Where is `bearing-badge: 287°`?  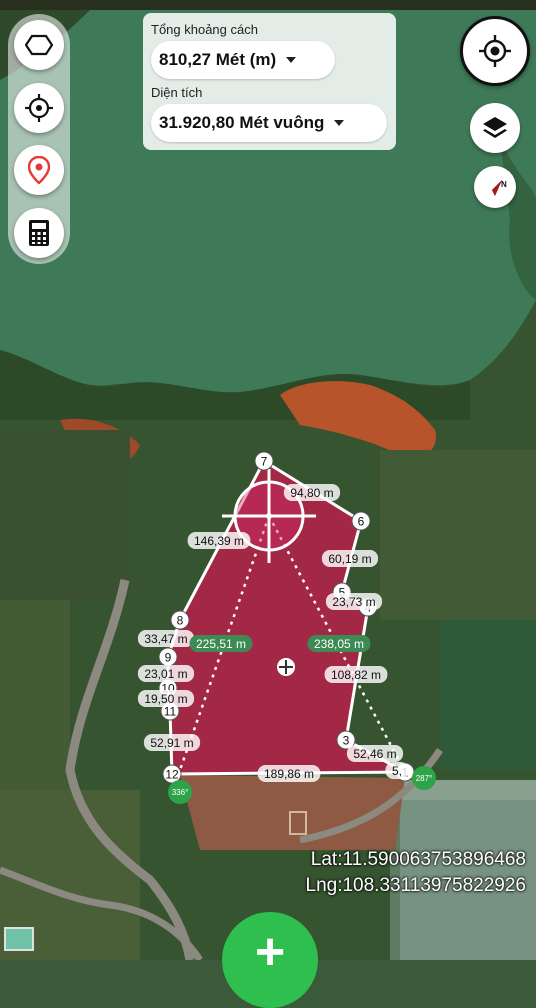
bearing-badge: 287° is located at coordinates (424, 778).